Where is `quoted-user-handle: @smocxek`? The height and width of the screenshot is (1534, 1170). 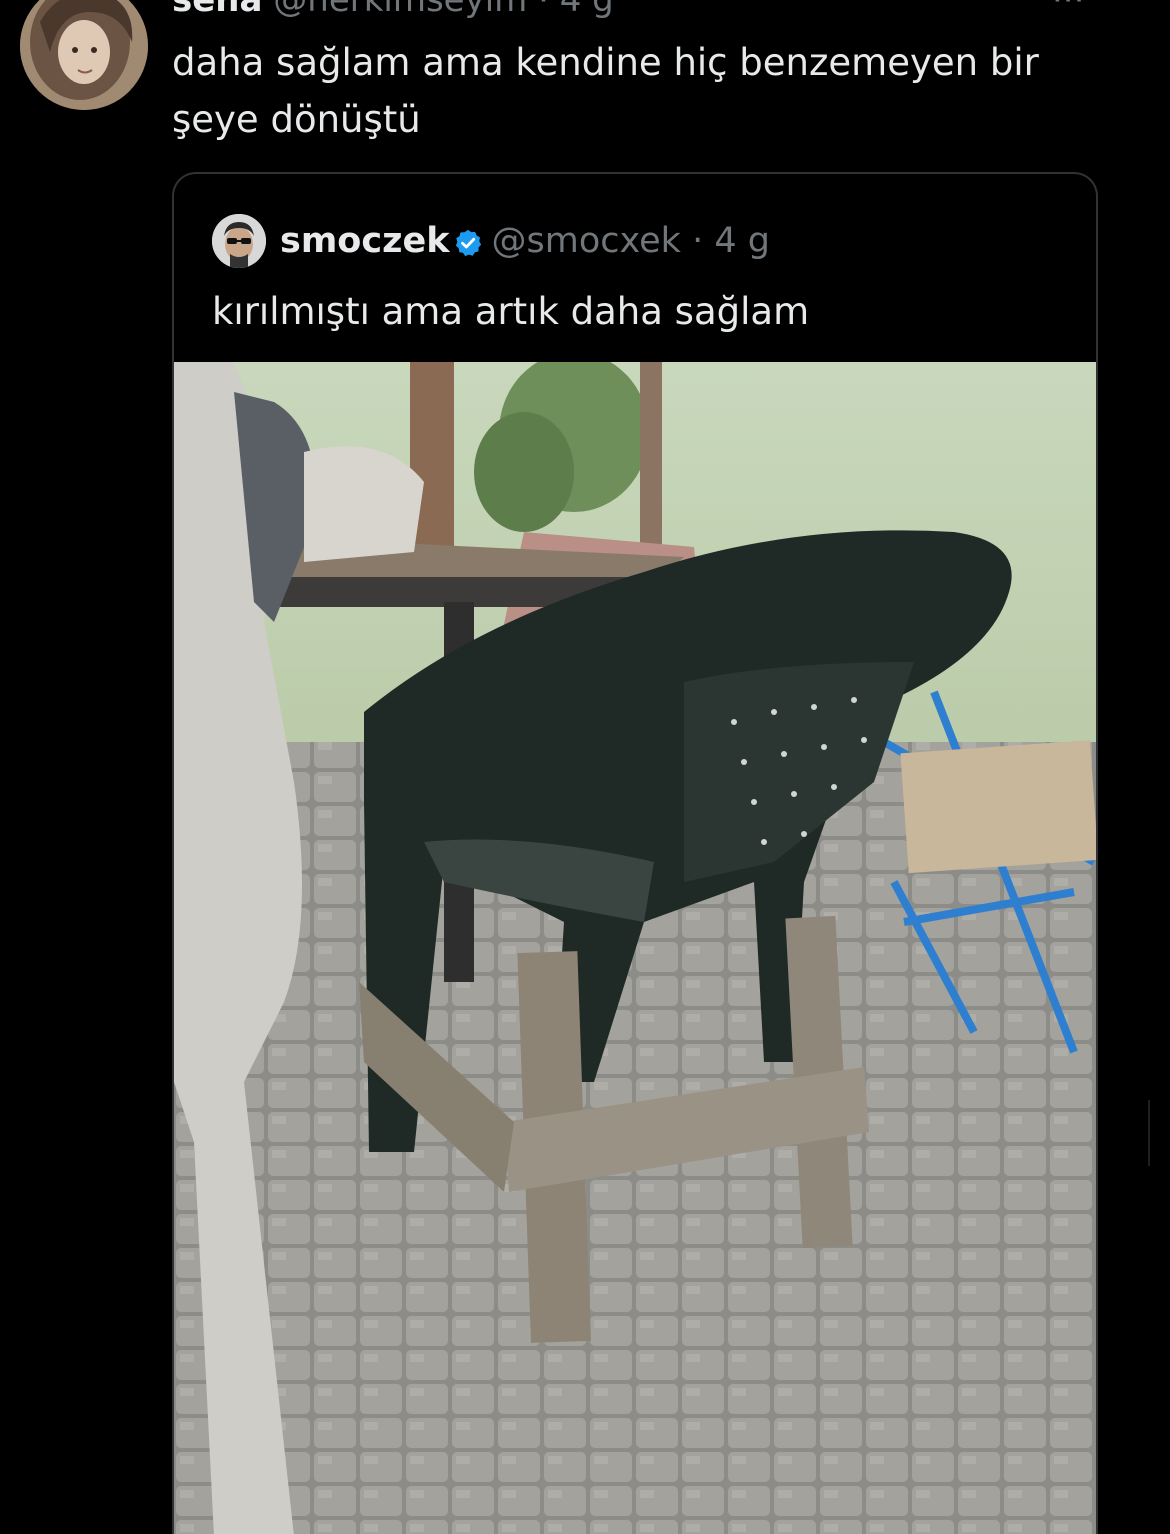
quoted-user-handle: @smocxek is located at coordinates (585, 241).